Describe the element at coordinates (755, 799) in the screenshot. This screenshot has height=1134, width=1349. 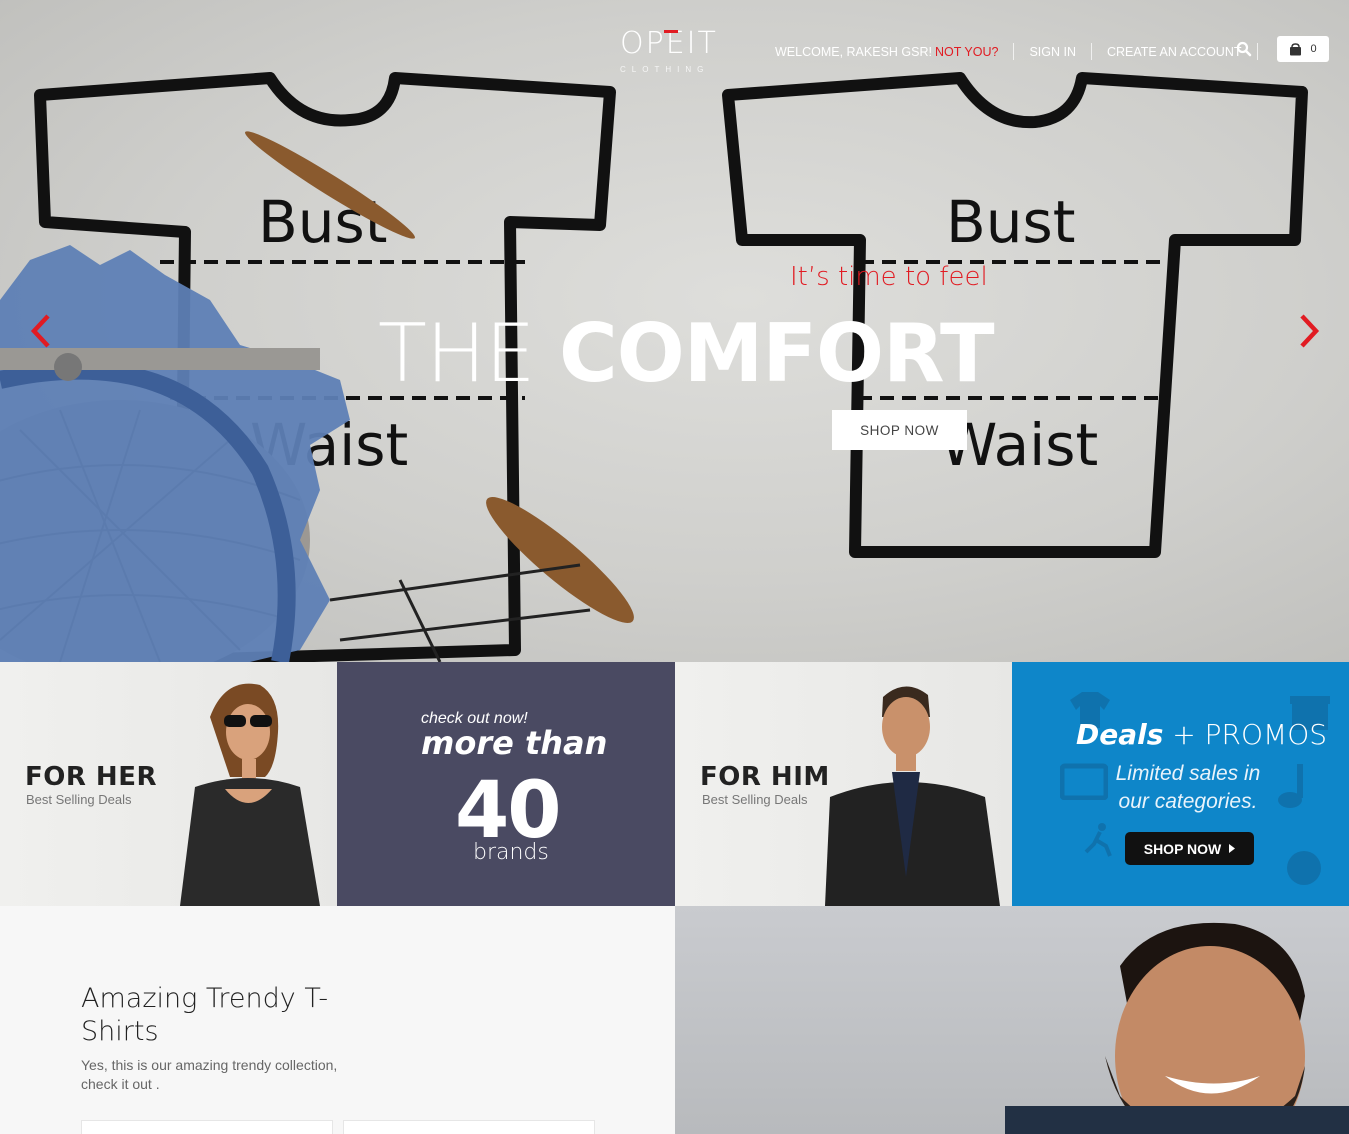
I see `promo-him-subtitle: Best Selling Deals` at that location.